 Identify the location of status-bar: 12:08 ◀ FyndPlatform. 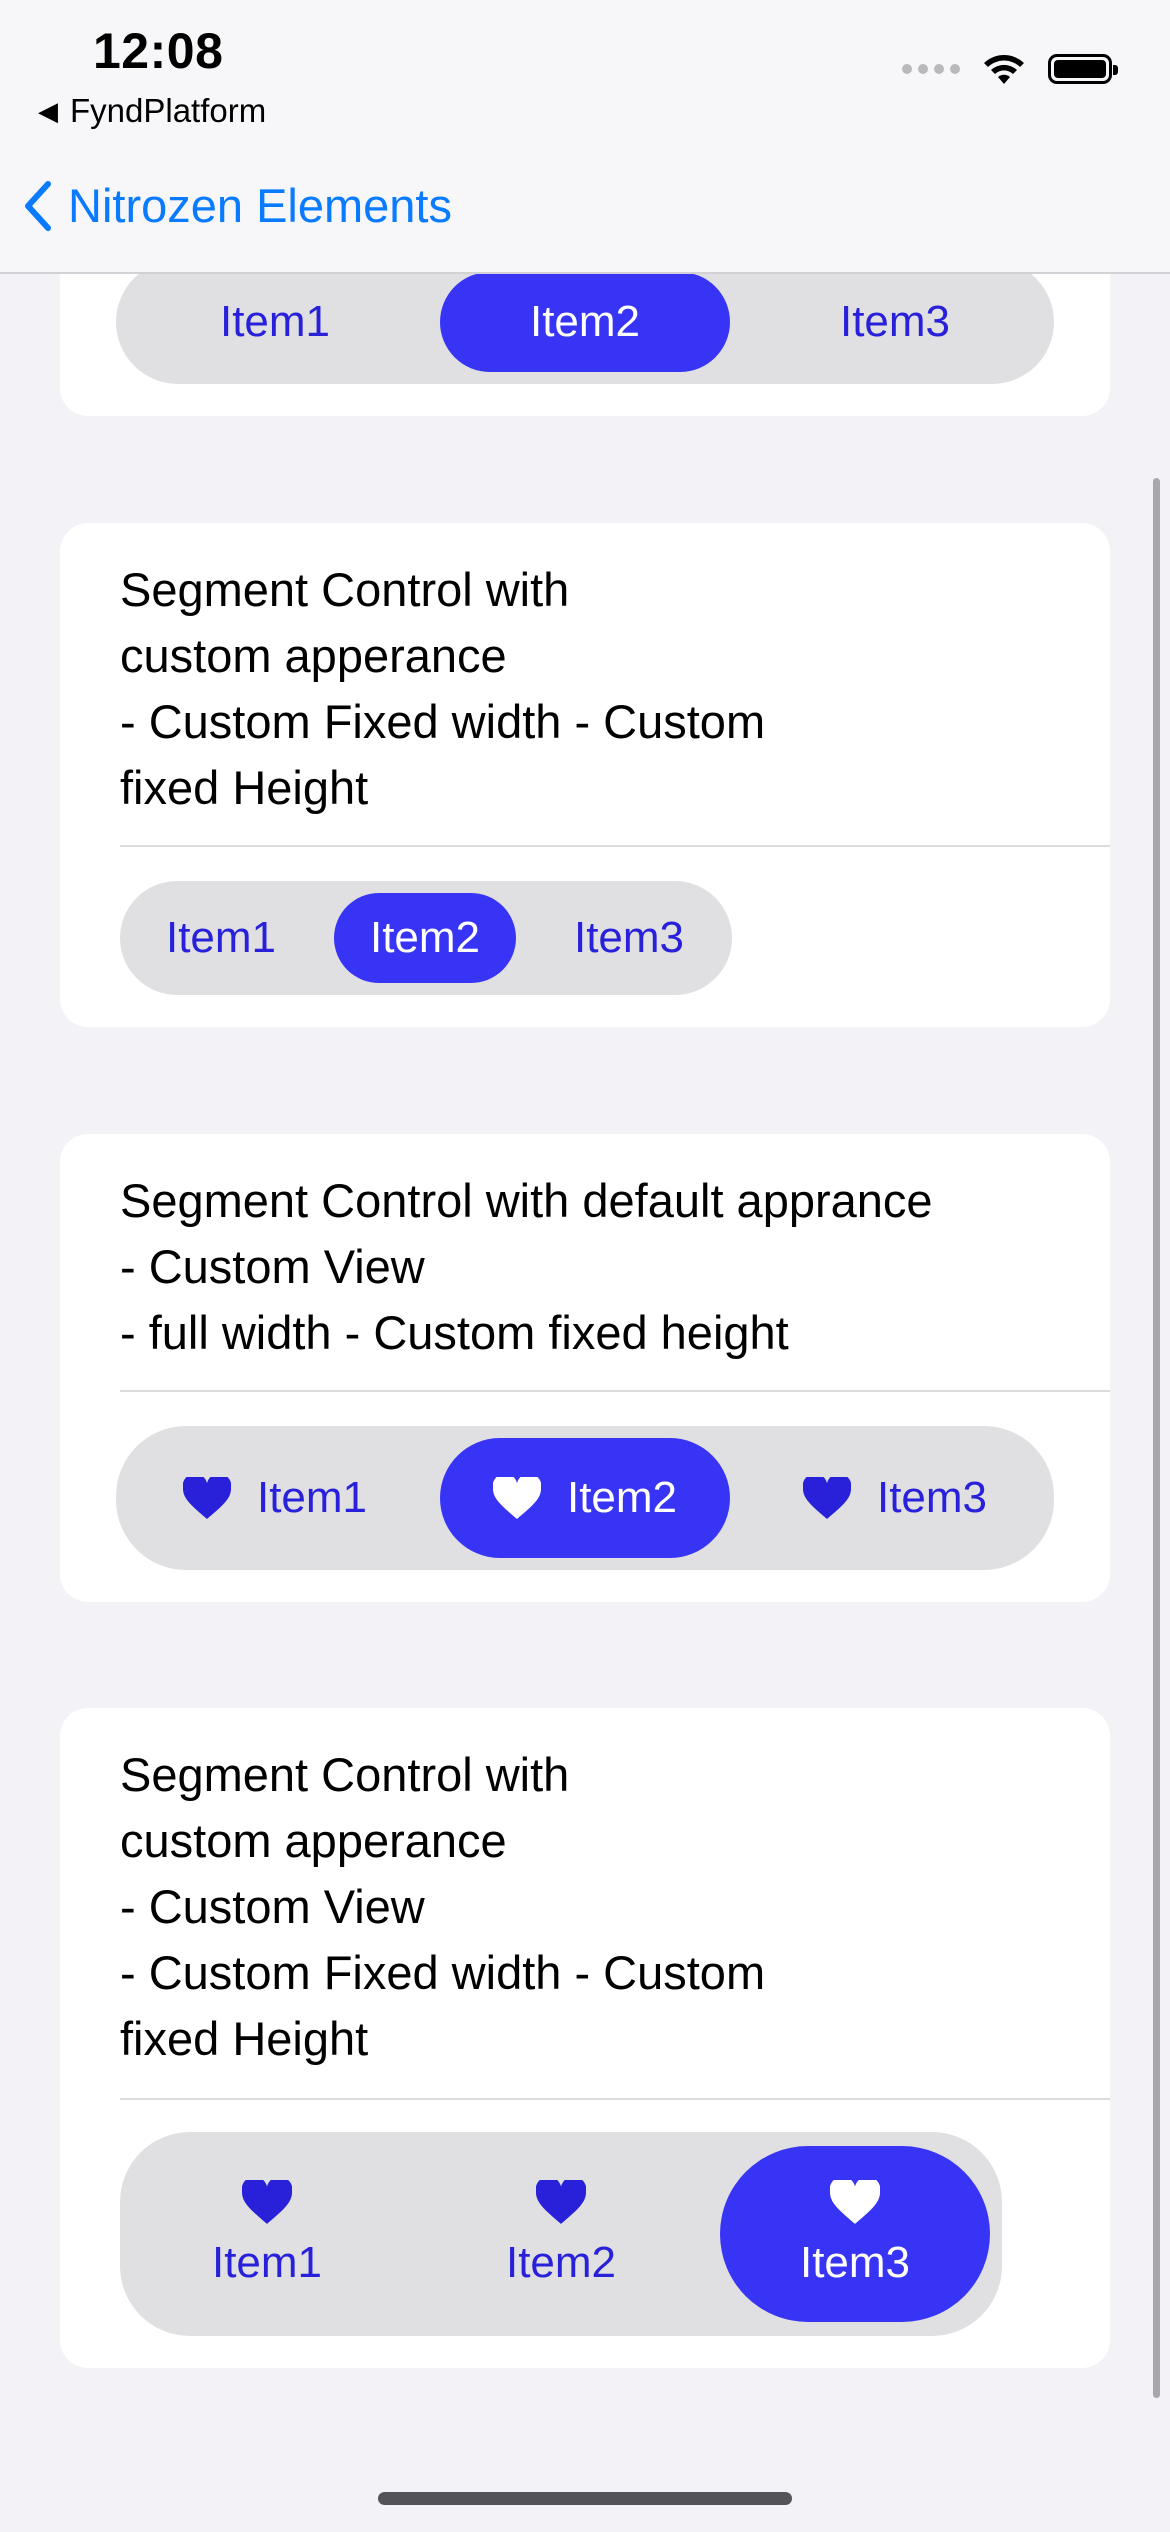
(585, 70).